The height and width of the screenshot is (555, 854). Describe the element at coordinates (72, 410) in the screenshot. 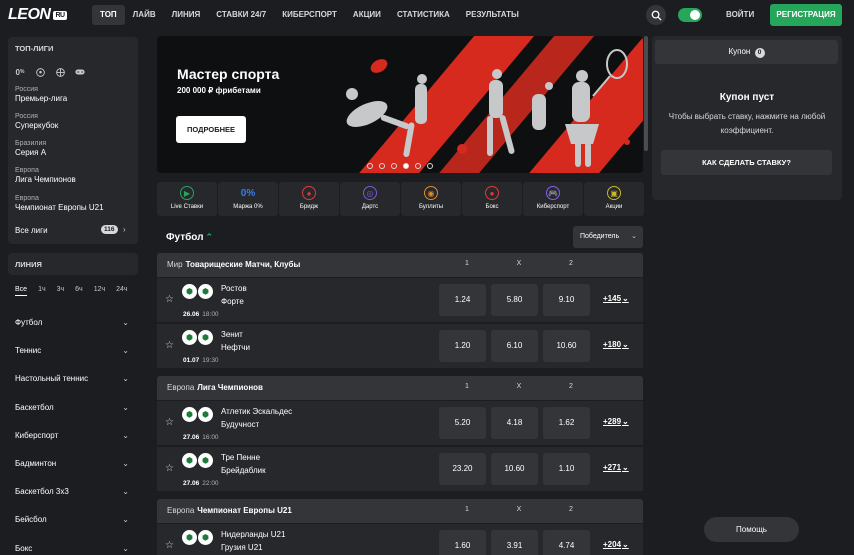

I see `sport-item: Баскетбол ⌄` at that location.